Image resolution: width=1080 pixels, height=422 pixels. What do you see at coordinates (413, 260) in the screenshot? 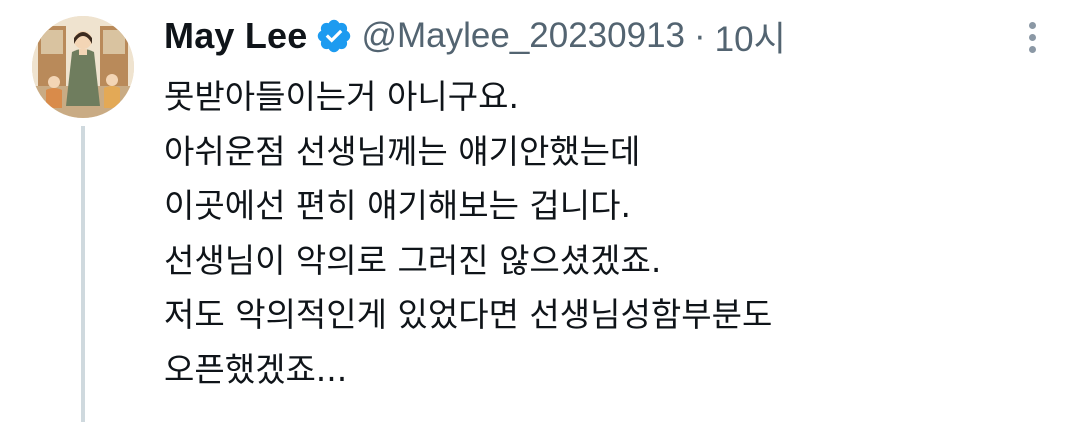
I see `tweet-text-line: 선생님이 악의로 그러진 않으셨겠죠.` at bounding box center [413, 260].